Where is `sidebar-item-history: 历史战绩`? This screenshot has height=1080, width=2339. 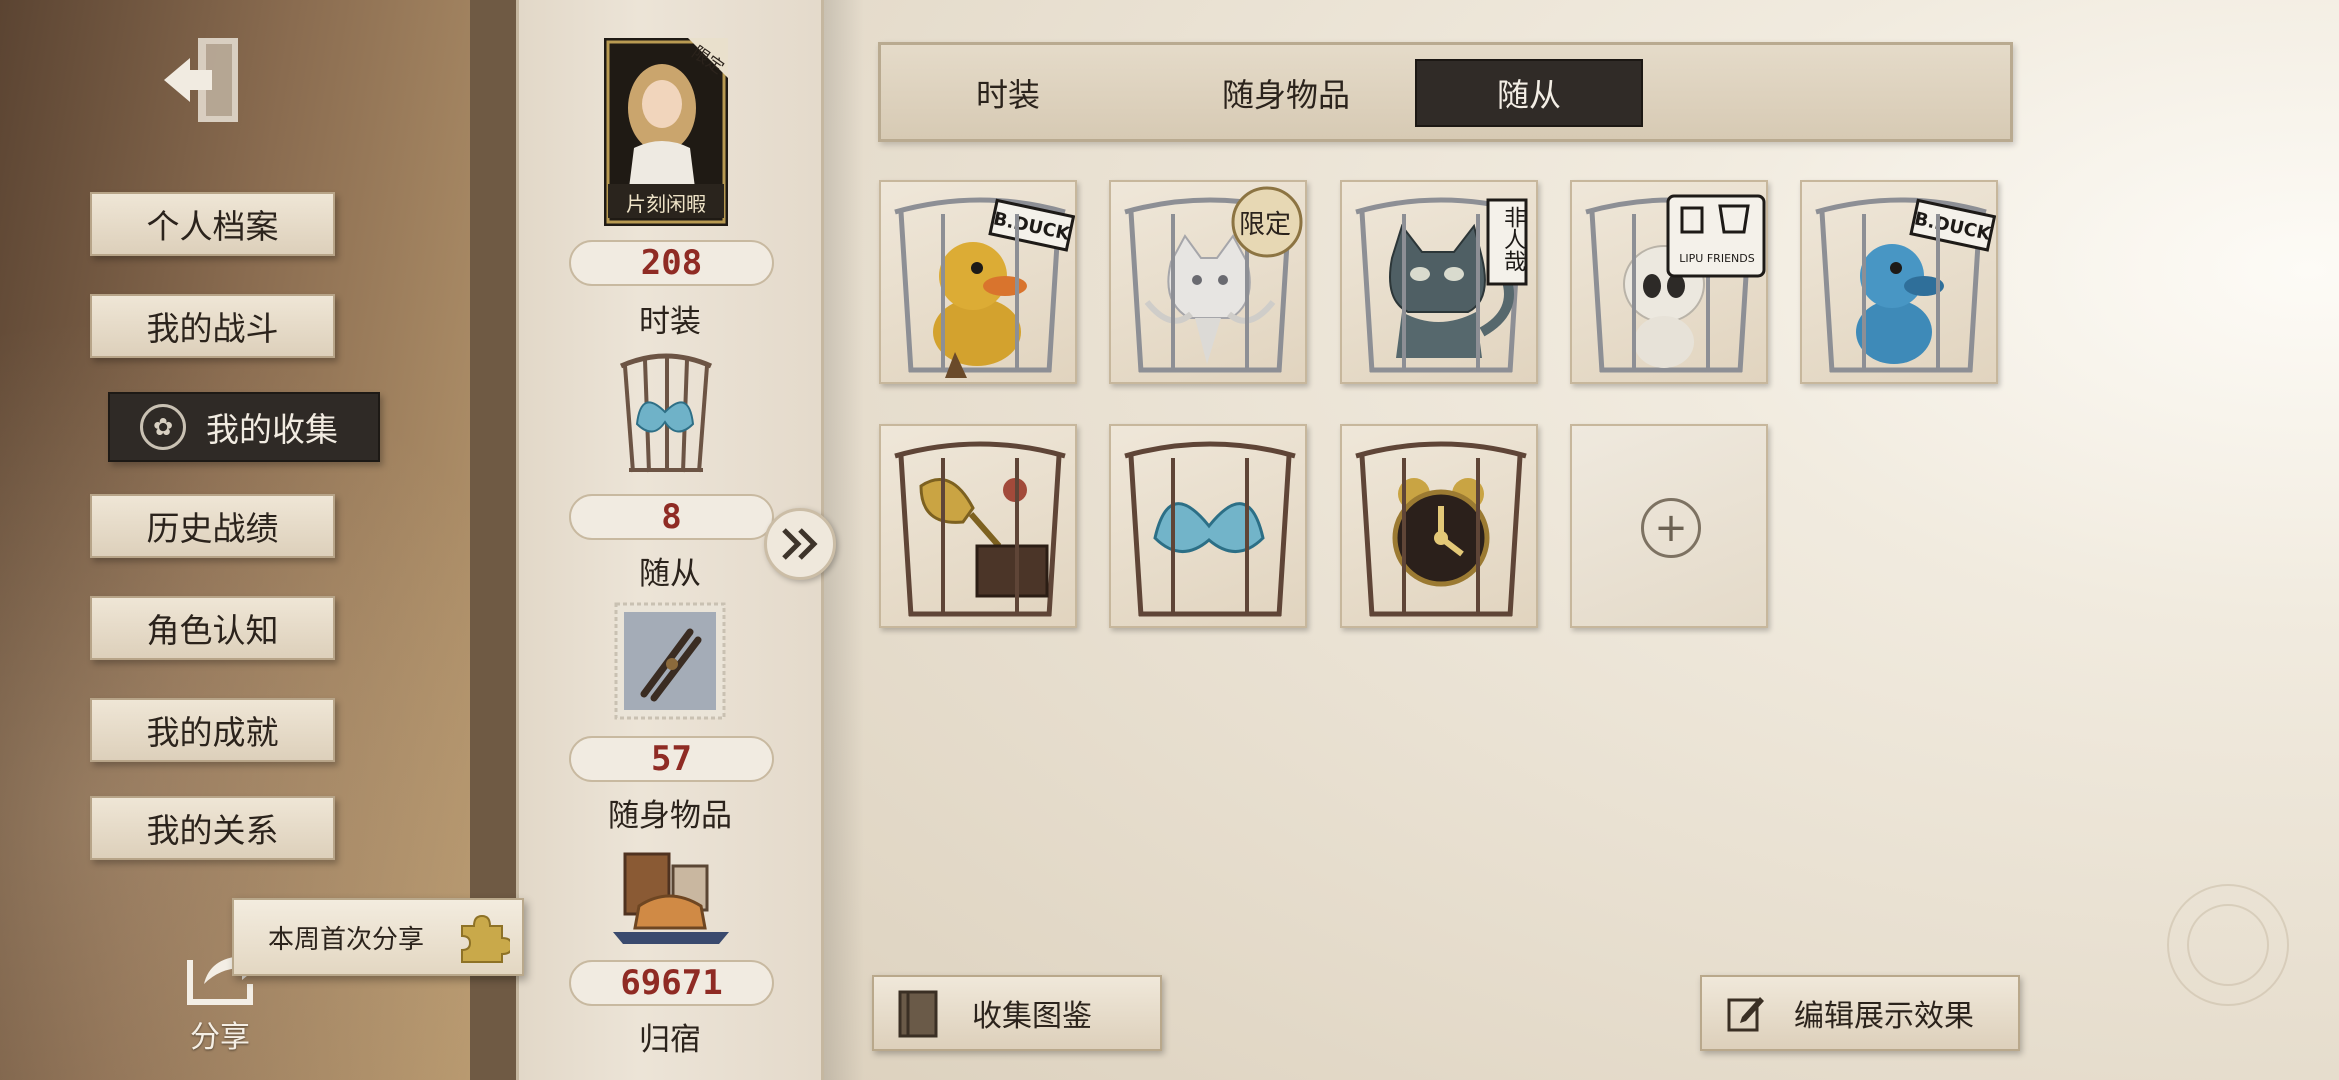
sidebar-item-history: 历史战绩 is located at coordinates (212, 526).